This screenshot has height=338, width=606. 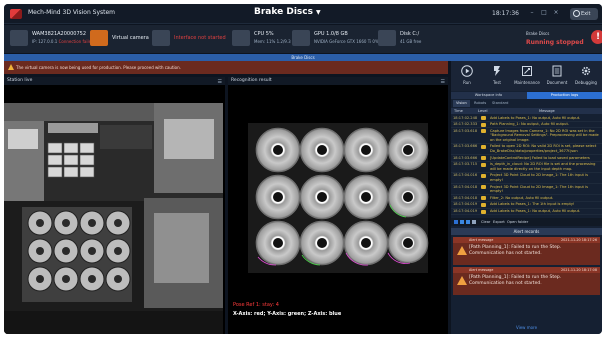 I want to click on camera-label: Virtual camera, so click(x=130, y=38).